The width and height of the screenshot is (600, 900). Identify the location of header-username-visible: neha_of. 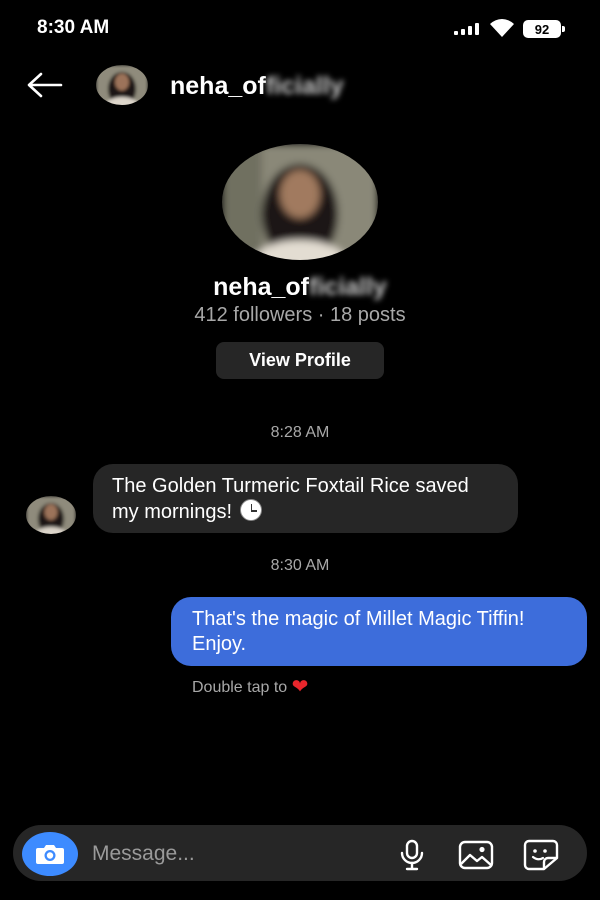
(218, 86).